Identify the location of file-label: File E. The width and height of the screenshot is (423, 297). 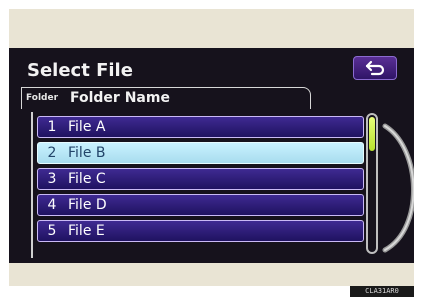
(86, 231).